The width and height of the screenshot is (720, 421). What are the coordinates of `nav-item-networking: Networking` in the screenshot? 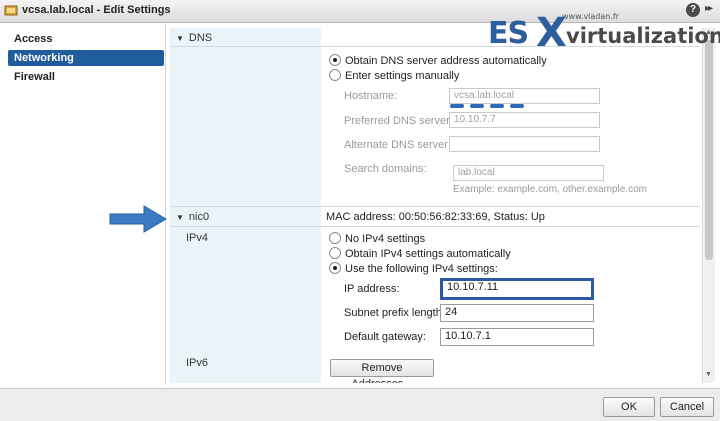 It's located at (86, 58).